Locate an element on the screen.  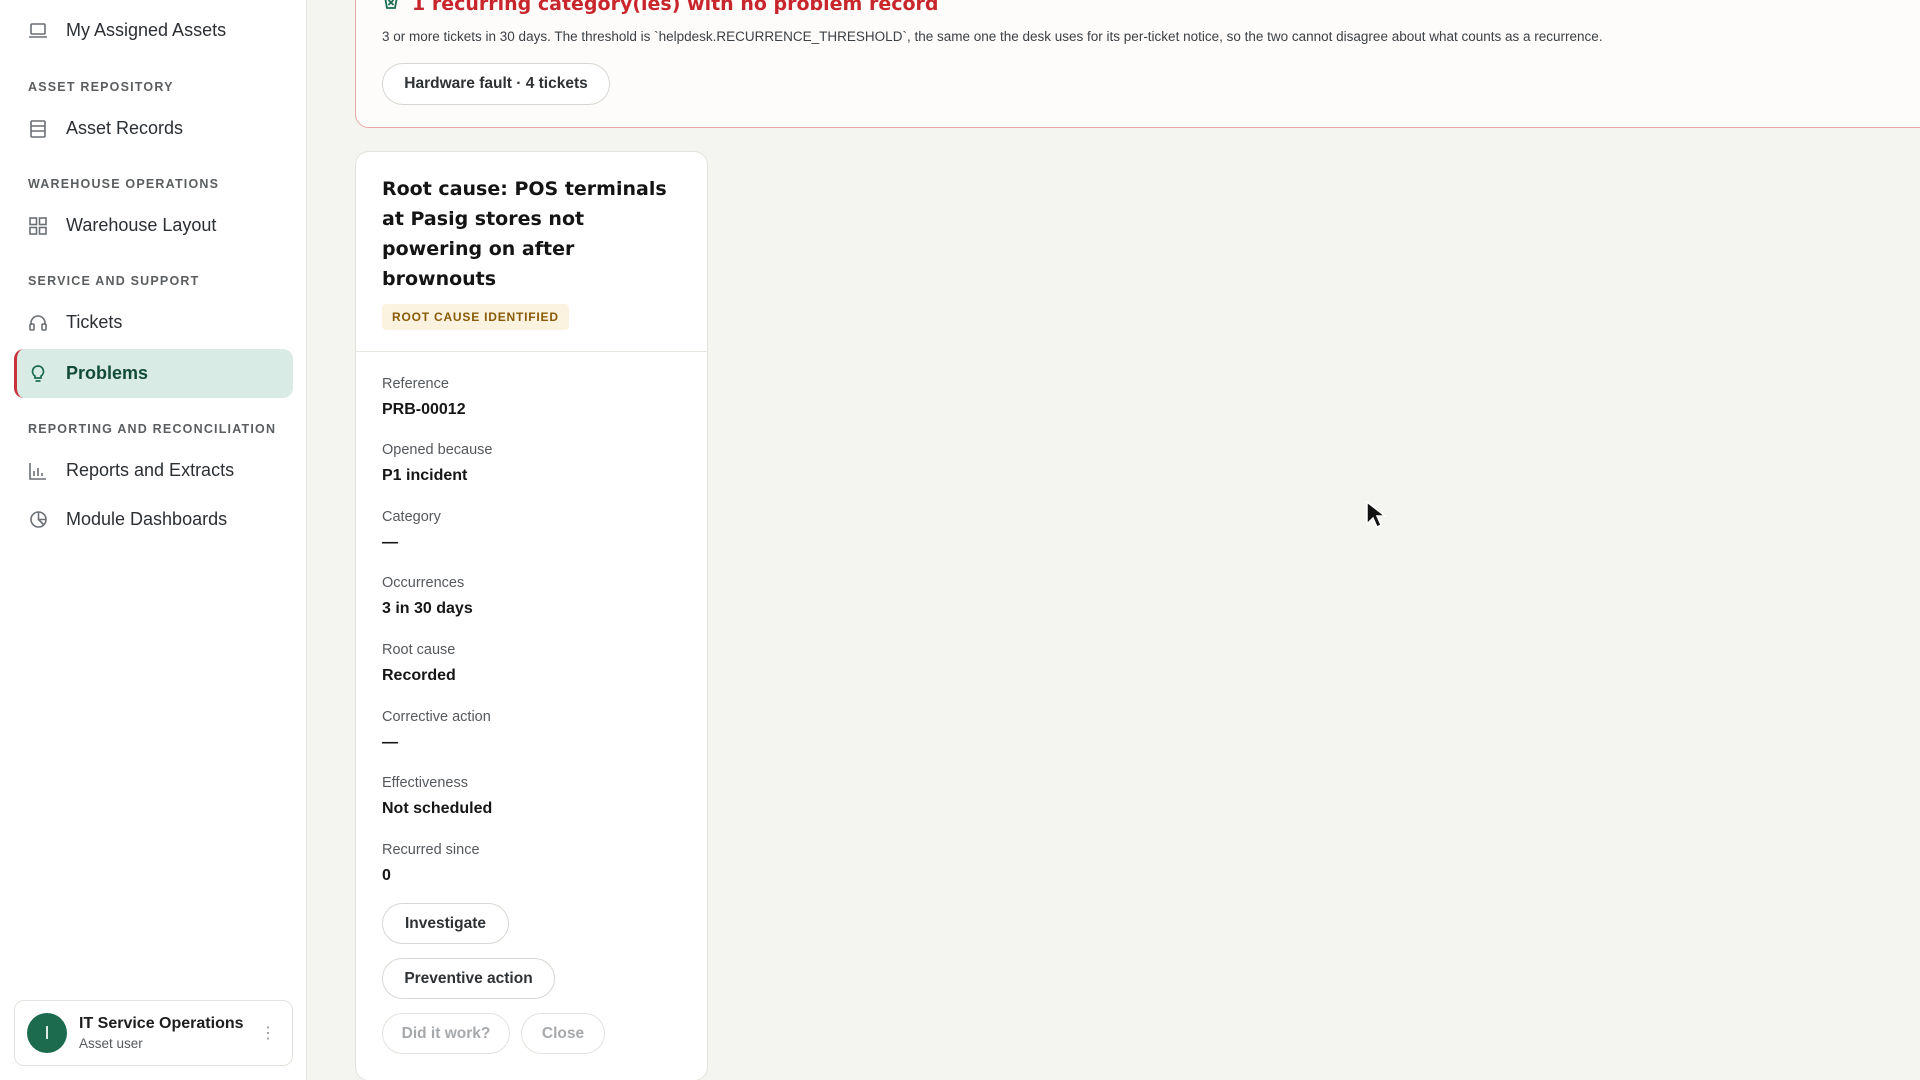
sidebar-item-warehouse-layout: Warehouse Layout is located at coordinates (153, 225).